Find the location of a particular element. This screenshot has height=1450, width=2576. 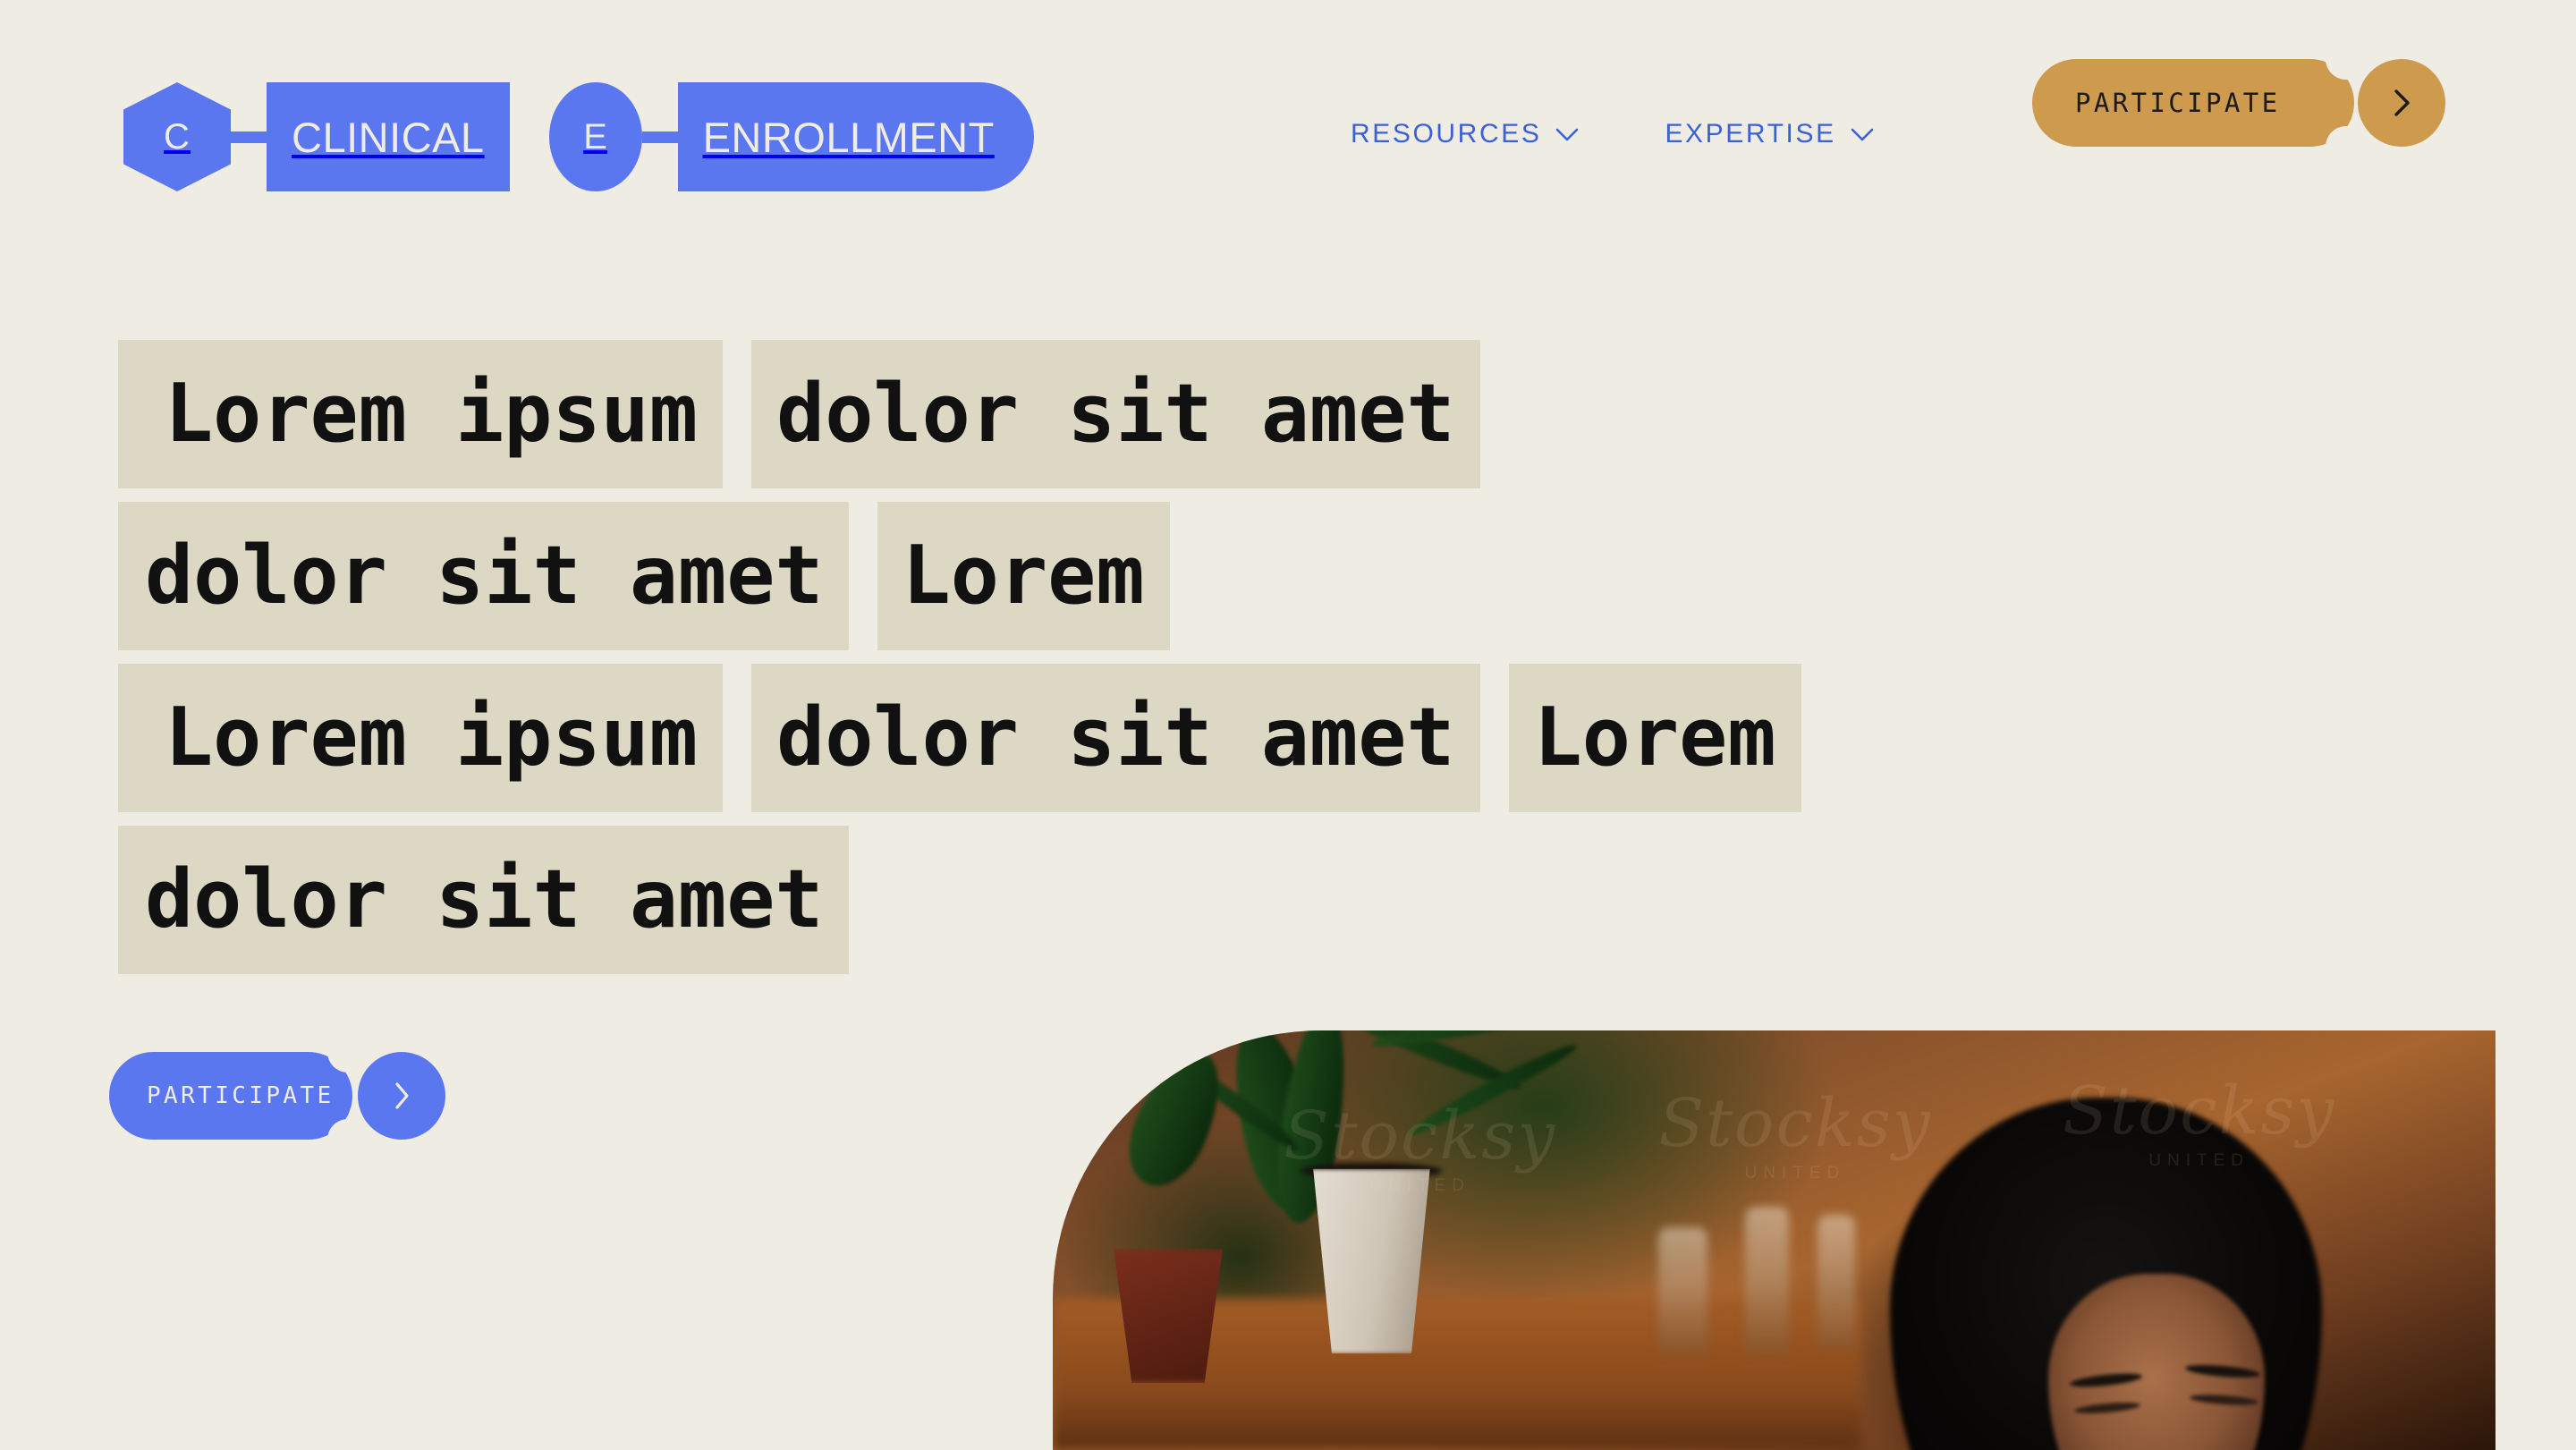

nav-item-resources: RESOURCES is located at coordinates (1465, 134).